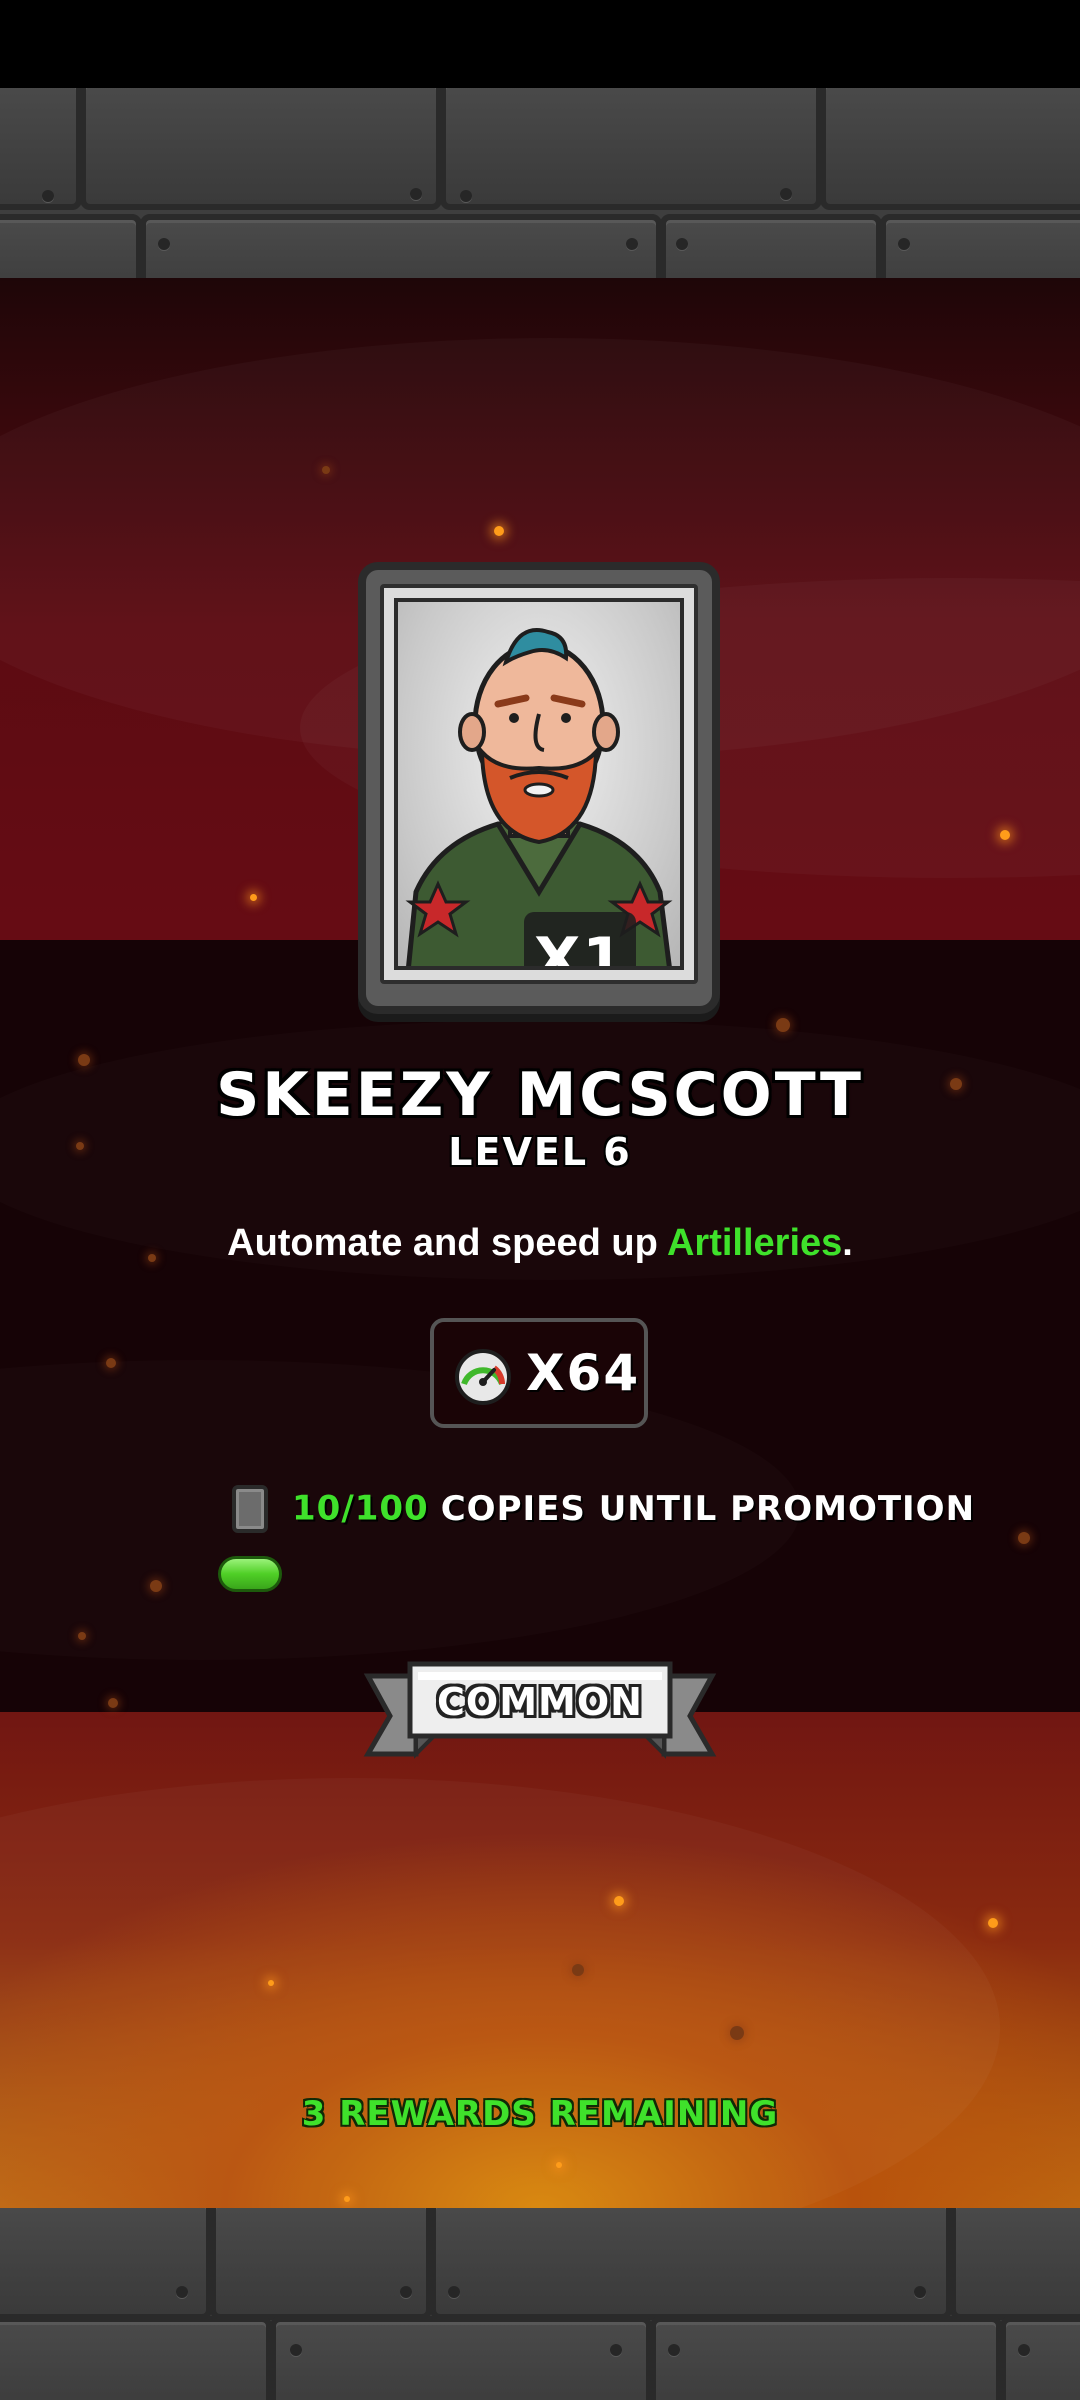 Image resolution: width=1080 pixels, height=2400 pixels. What do you see at coordinates (847, 1243) in the screenshot?
I see `description-suffix: .` at bounding box center [847, 1243].